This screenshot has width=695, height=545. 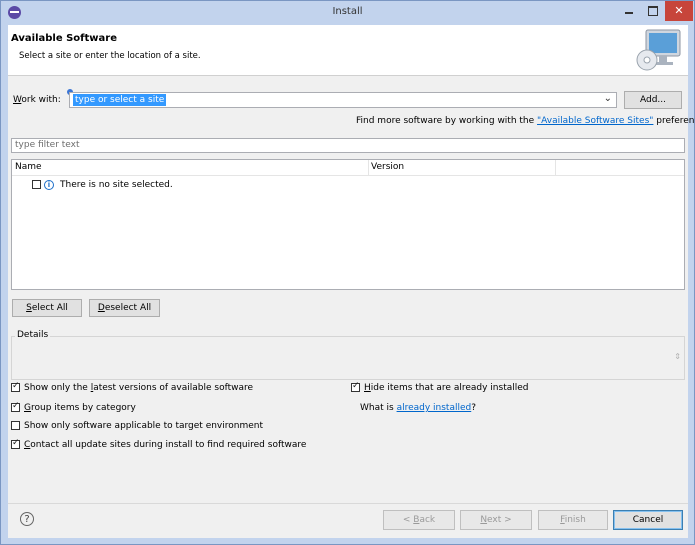 I want to click on title-bar: Install ✕, so click(x=347, y=13).